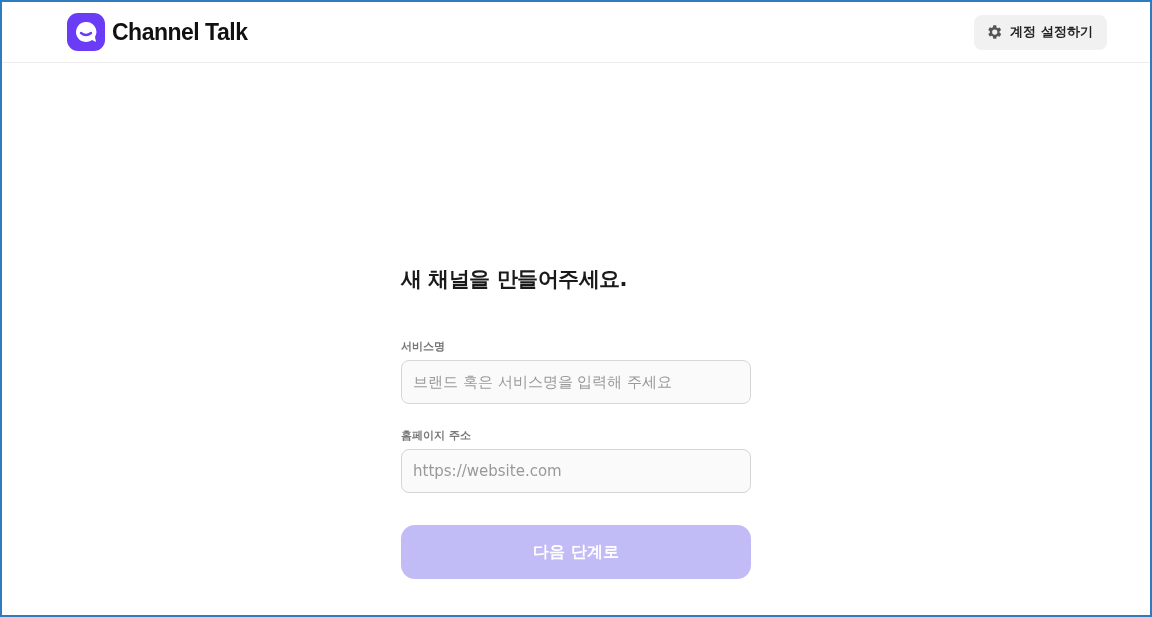 Image resolution: width=1152 pixels, height=617 pixels. Describe the element at coordinates (436, 435) in the screenshot. I see `field-label: 홈페이지 주소` at that location.